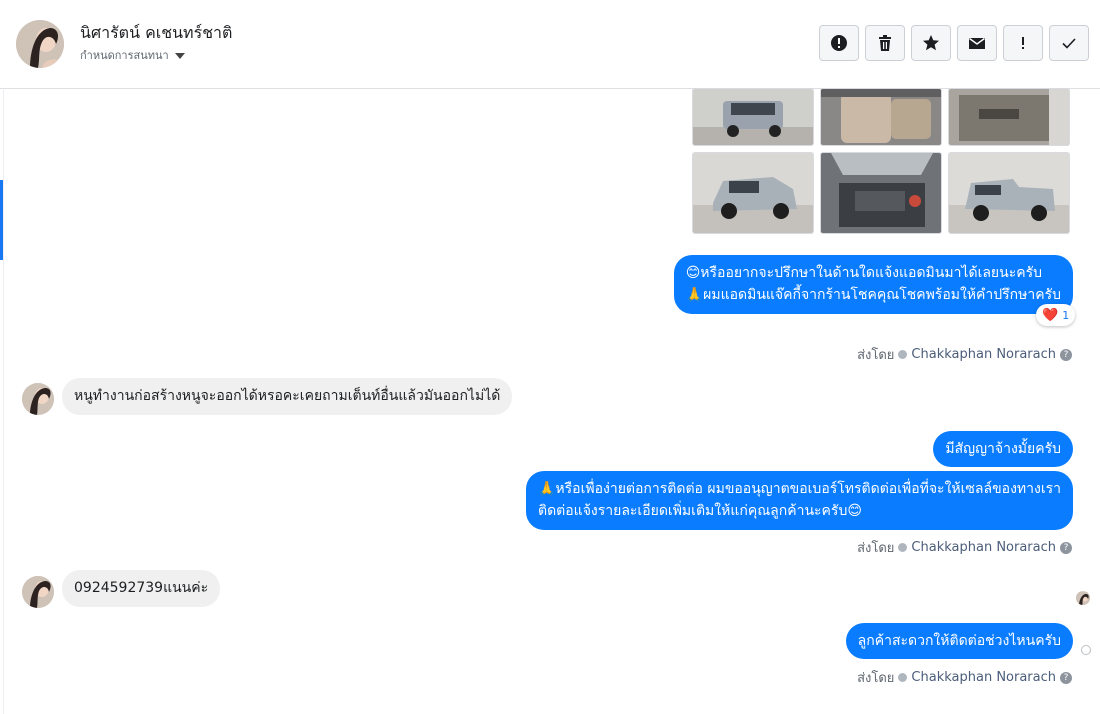 The height and width of the screenshot is (714, 1100). What do you see at coordinates (1066, 315) in the screenshot?
I see `reaction-count: 1` at bounding box center [1066, 315].